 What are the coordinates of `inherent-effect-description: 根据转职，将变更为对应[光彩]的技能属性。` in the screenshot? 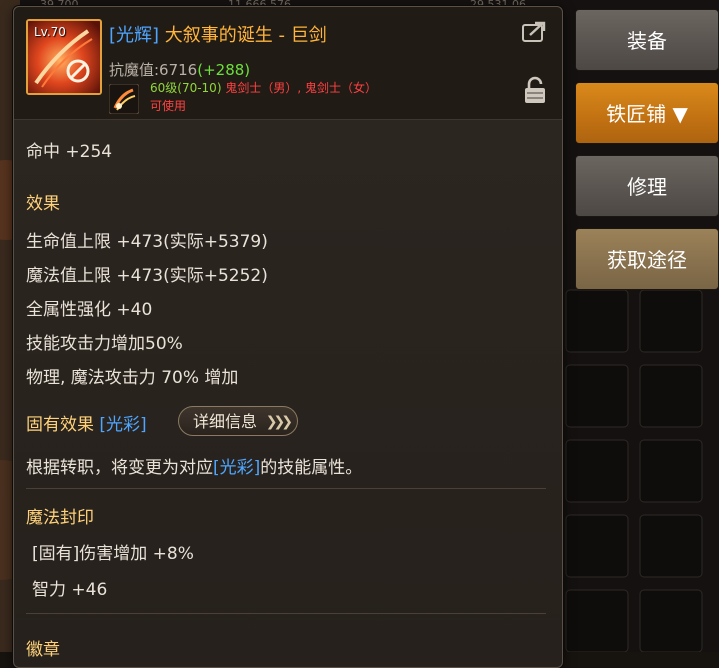 It's located at (194, 465).